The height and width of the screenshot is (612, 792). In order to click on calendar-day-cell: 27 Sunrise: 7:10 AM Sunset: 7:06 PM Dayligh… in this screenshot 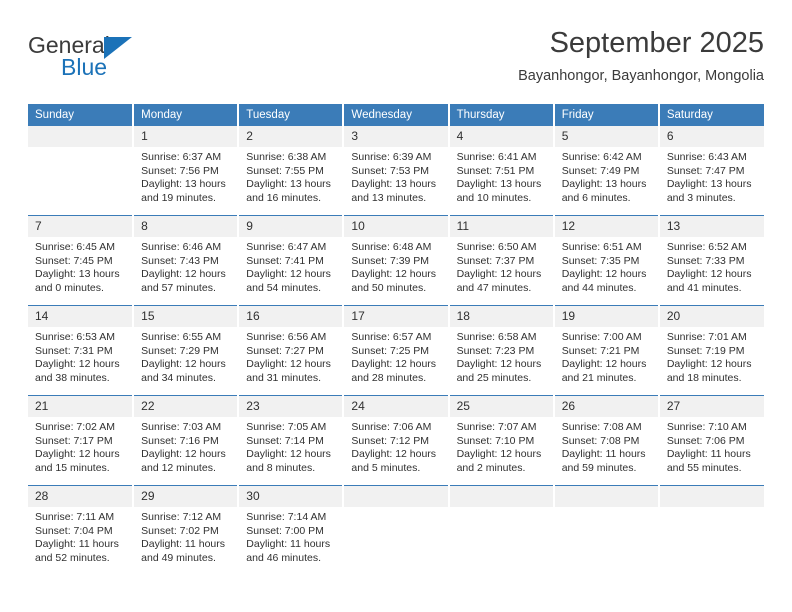, I will do `click(711, 440)`.